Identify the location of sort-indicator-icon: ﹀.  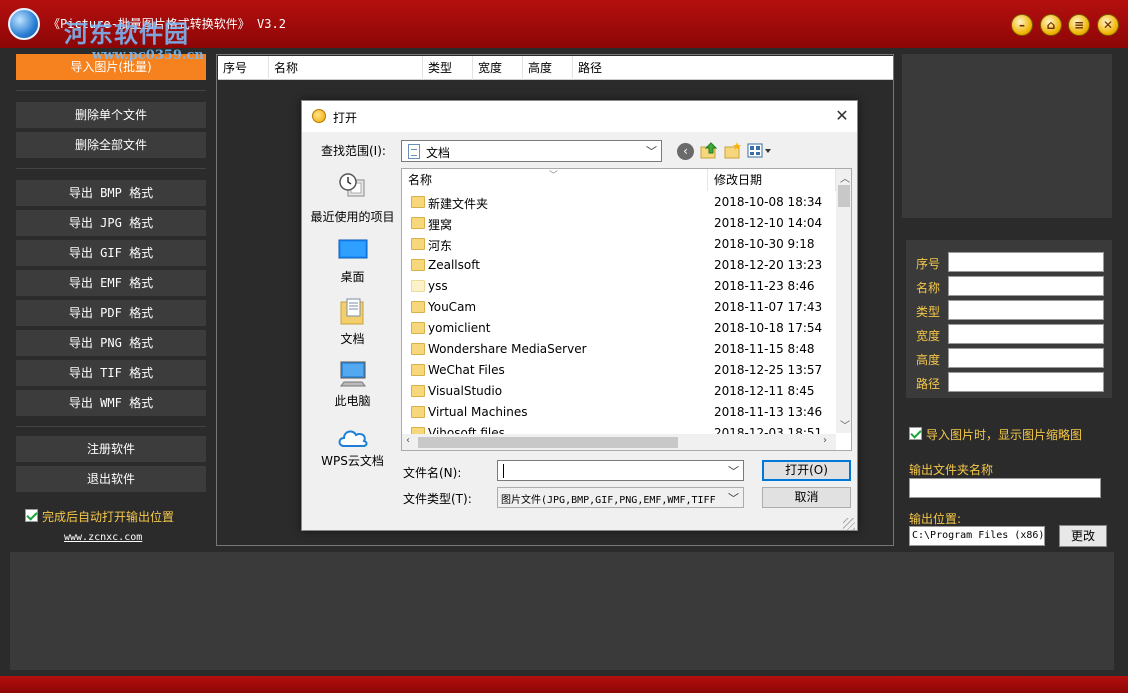
(554, 176).